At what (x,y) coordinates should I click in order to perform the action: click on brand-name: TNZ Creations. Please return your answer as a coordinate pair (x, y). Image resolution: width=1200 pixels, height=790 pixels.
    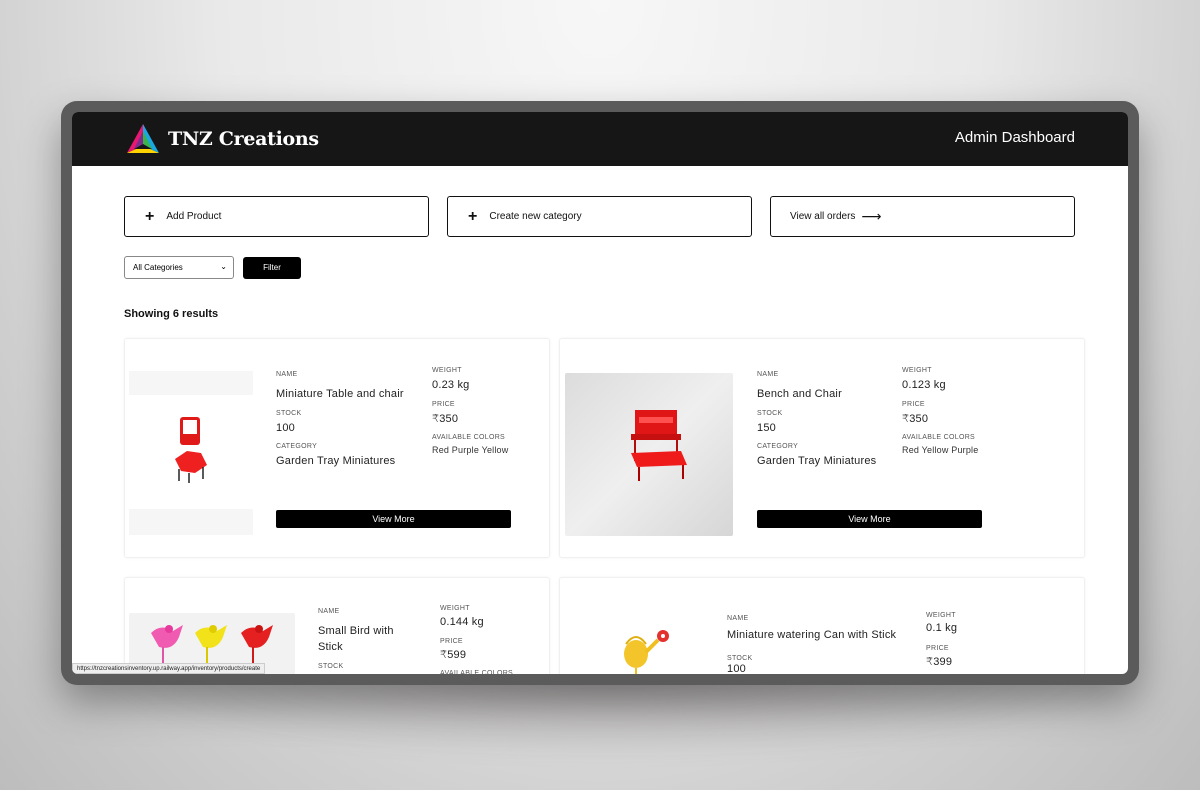
    Looking at the image, I should click on (243, 139).